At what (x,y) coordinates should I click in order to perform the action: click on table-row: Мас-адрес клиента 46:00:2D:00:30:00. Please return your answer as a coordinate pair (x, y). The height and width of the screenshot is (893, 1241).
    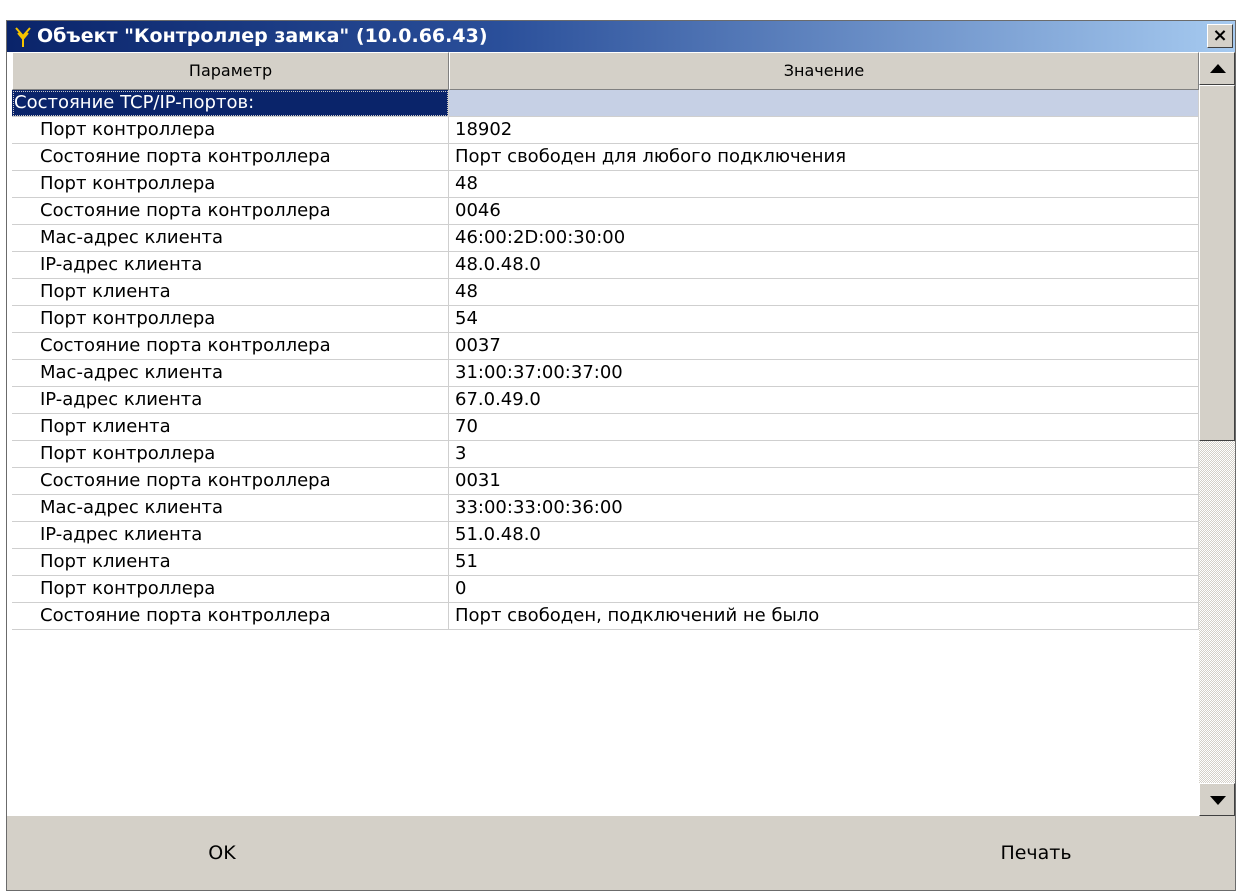
    Looking at the image, I should click on (605, 238).